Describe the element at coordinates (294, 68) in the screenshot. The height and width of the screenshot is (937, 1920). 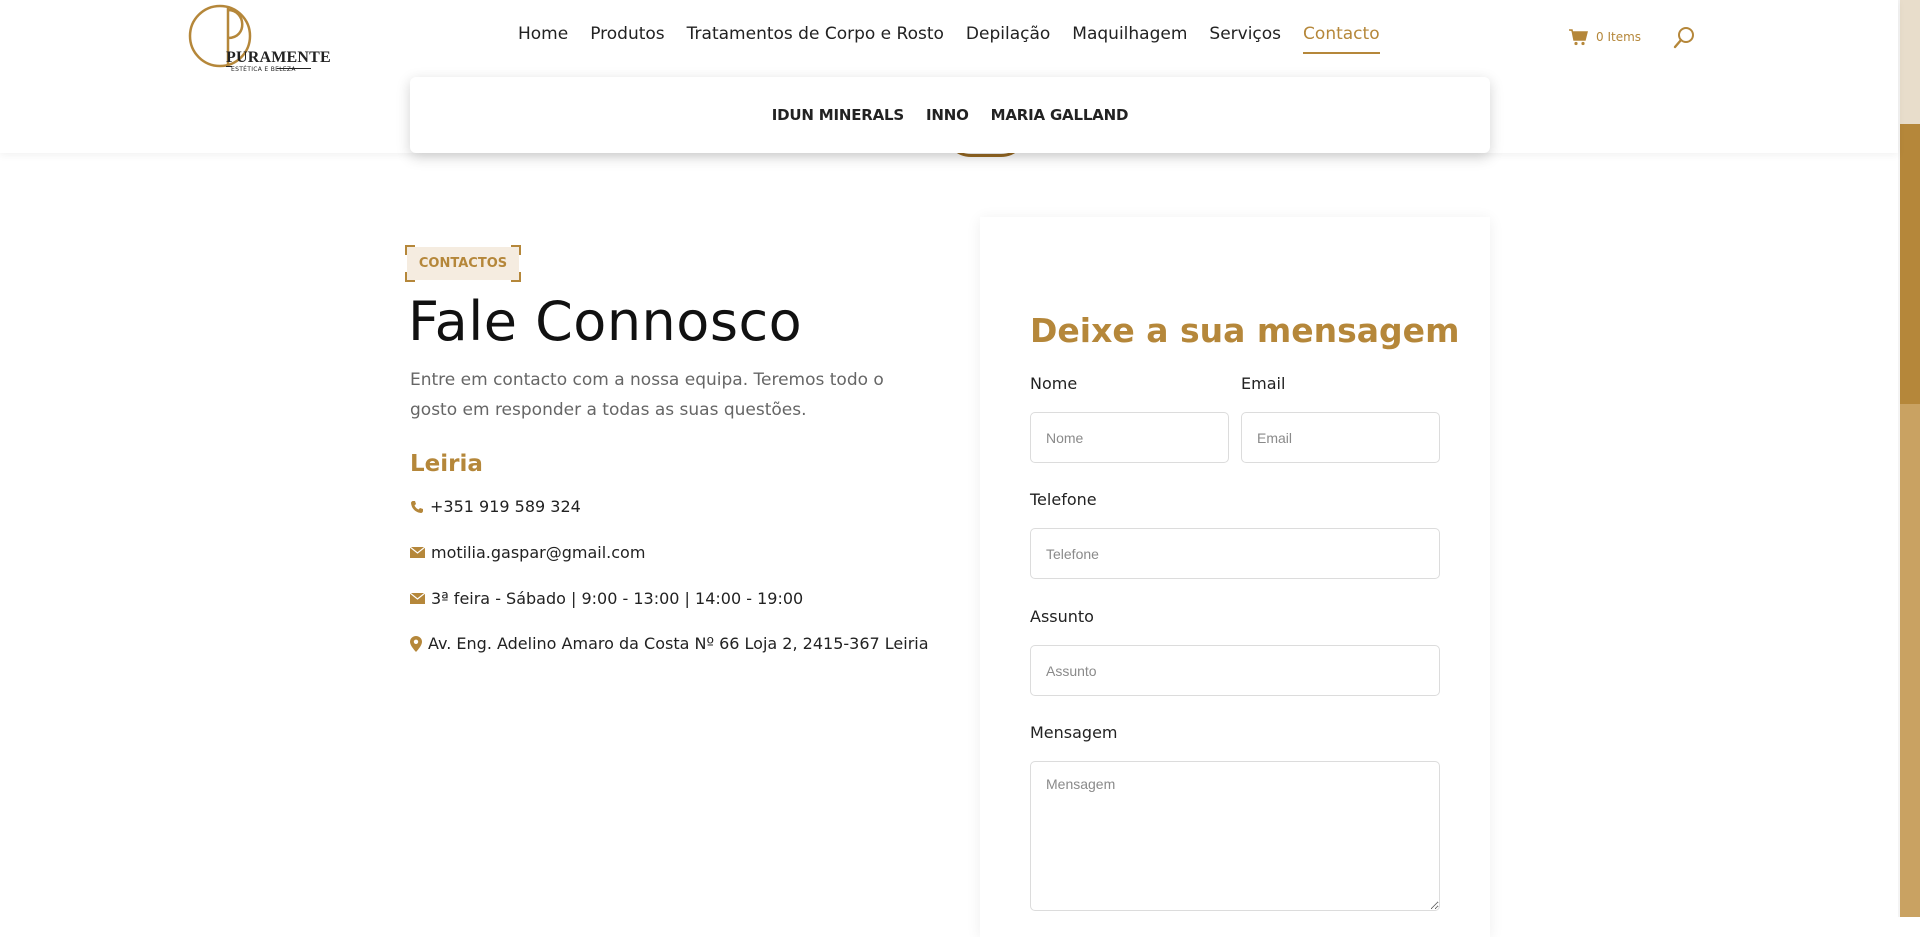
I see `logo-divider` at that location.